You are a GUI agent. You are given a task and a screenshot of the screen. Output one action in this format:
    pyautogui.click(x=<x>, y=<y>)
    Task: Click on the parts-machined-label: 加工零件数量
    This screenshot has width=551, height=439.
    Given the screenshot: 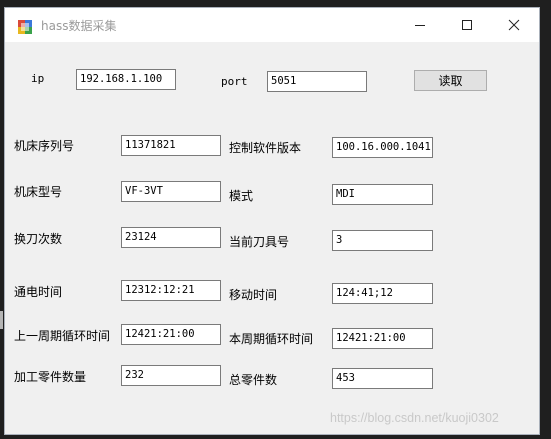 What is the action you would take?
    pyautogui.click(x=50, y=377)
    